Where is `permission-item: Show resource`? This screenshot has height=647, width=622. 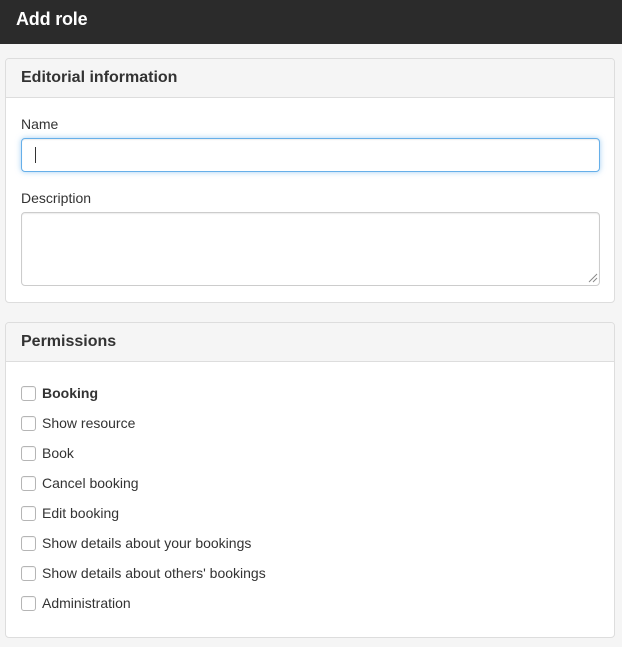 permission-item: Show resource is located at coordinates (143, 423).